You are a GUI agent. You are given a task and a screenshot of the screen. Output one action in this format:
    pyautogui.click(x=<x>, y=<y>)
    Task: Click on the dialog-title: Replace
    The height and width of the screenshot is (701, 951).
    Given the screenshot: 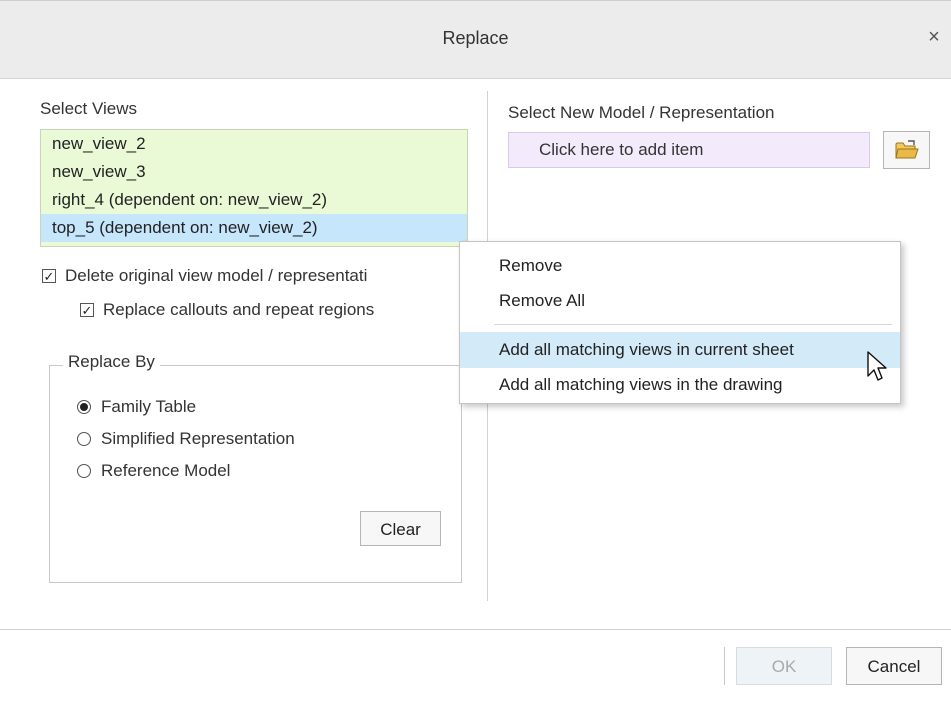 What is the action you would take?
    pyautogui.click(x=475, y=38)
    